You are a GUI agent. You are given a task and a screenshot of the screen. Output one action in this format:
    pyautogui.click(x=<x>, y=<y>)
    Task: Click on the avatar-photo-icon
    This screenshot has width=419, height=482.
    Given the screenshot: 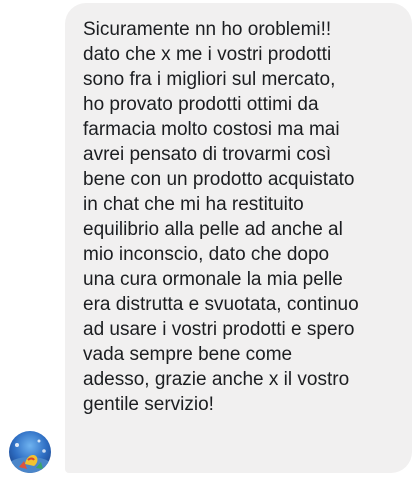 What is the action you would take?
    pyautogui.click(x=30, y=452)
    